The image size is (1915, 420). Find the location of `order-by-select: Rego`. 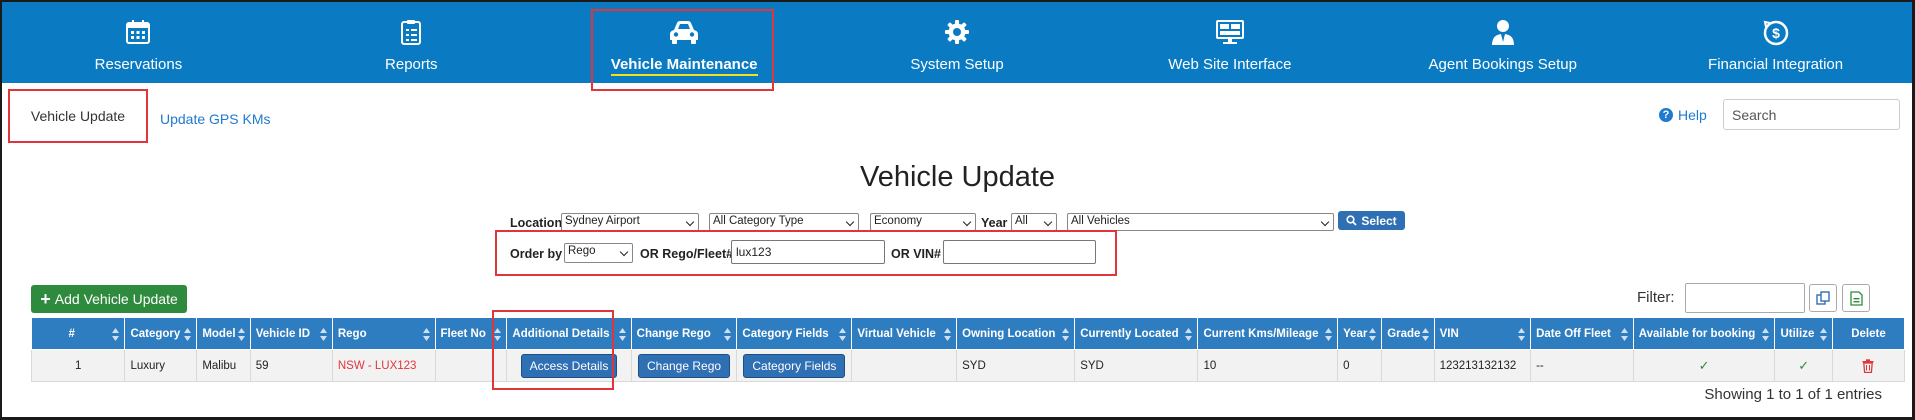

order-by-select: Rego is located at coordinates (598, 253).